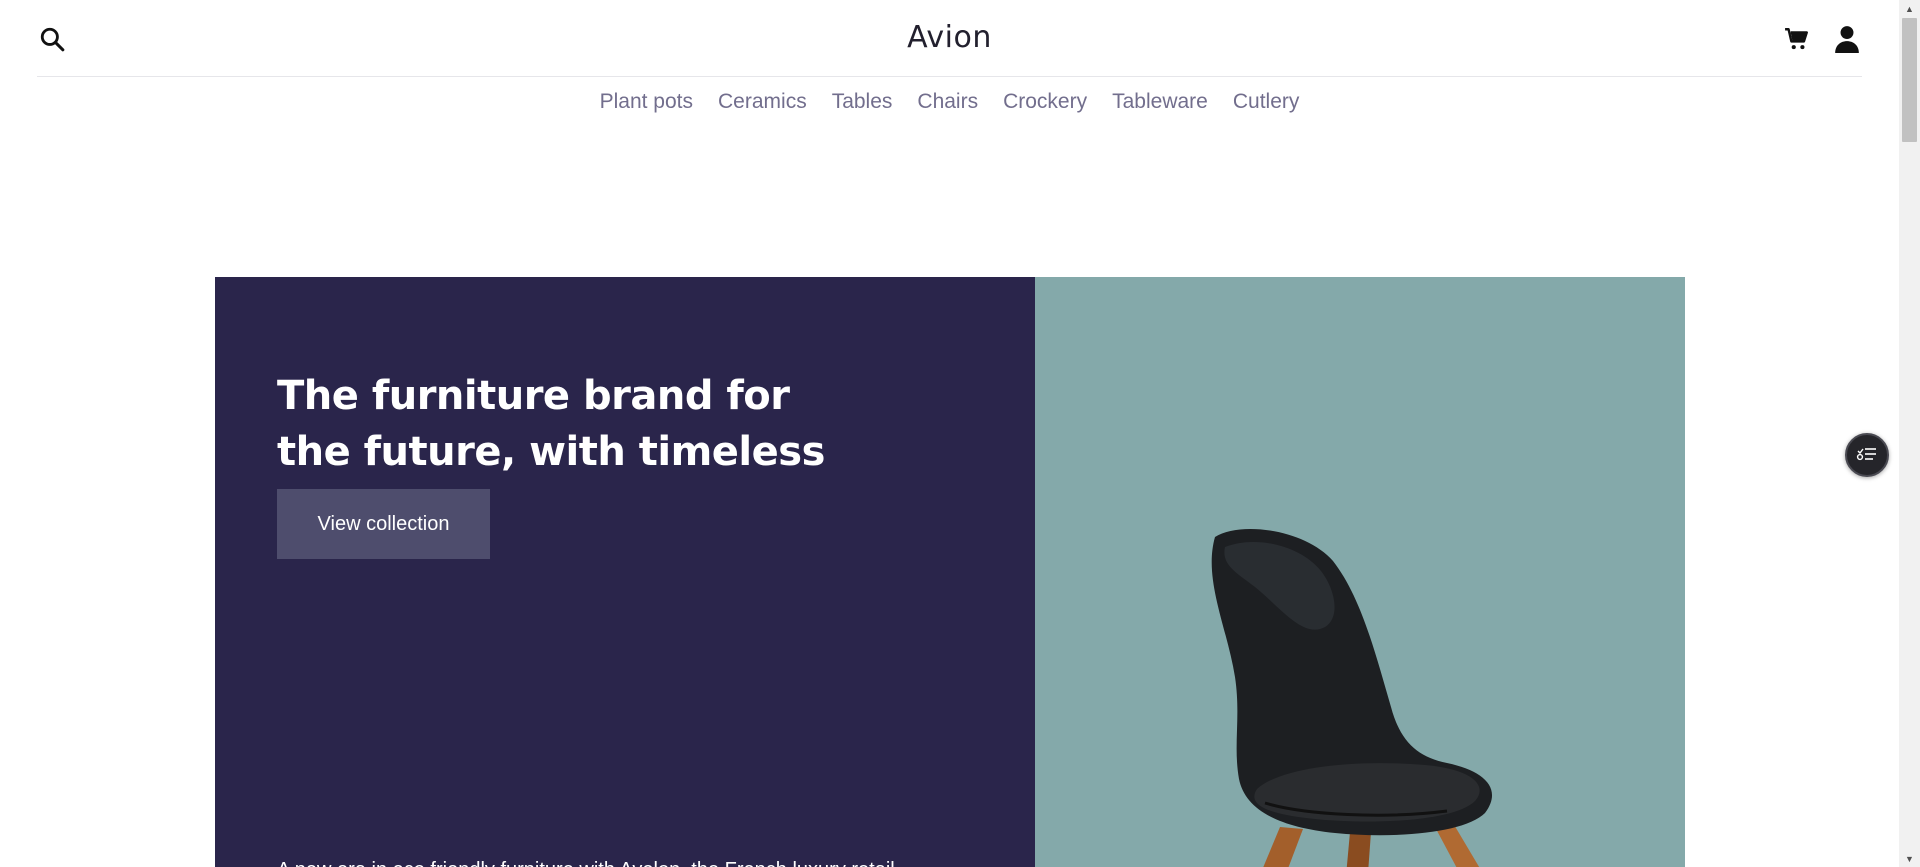 The width and height of the screenshot is (1920, 867). I want to click on cart-icon, so click(1796, 39).